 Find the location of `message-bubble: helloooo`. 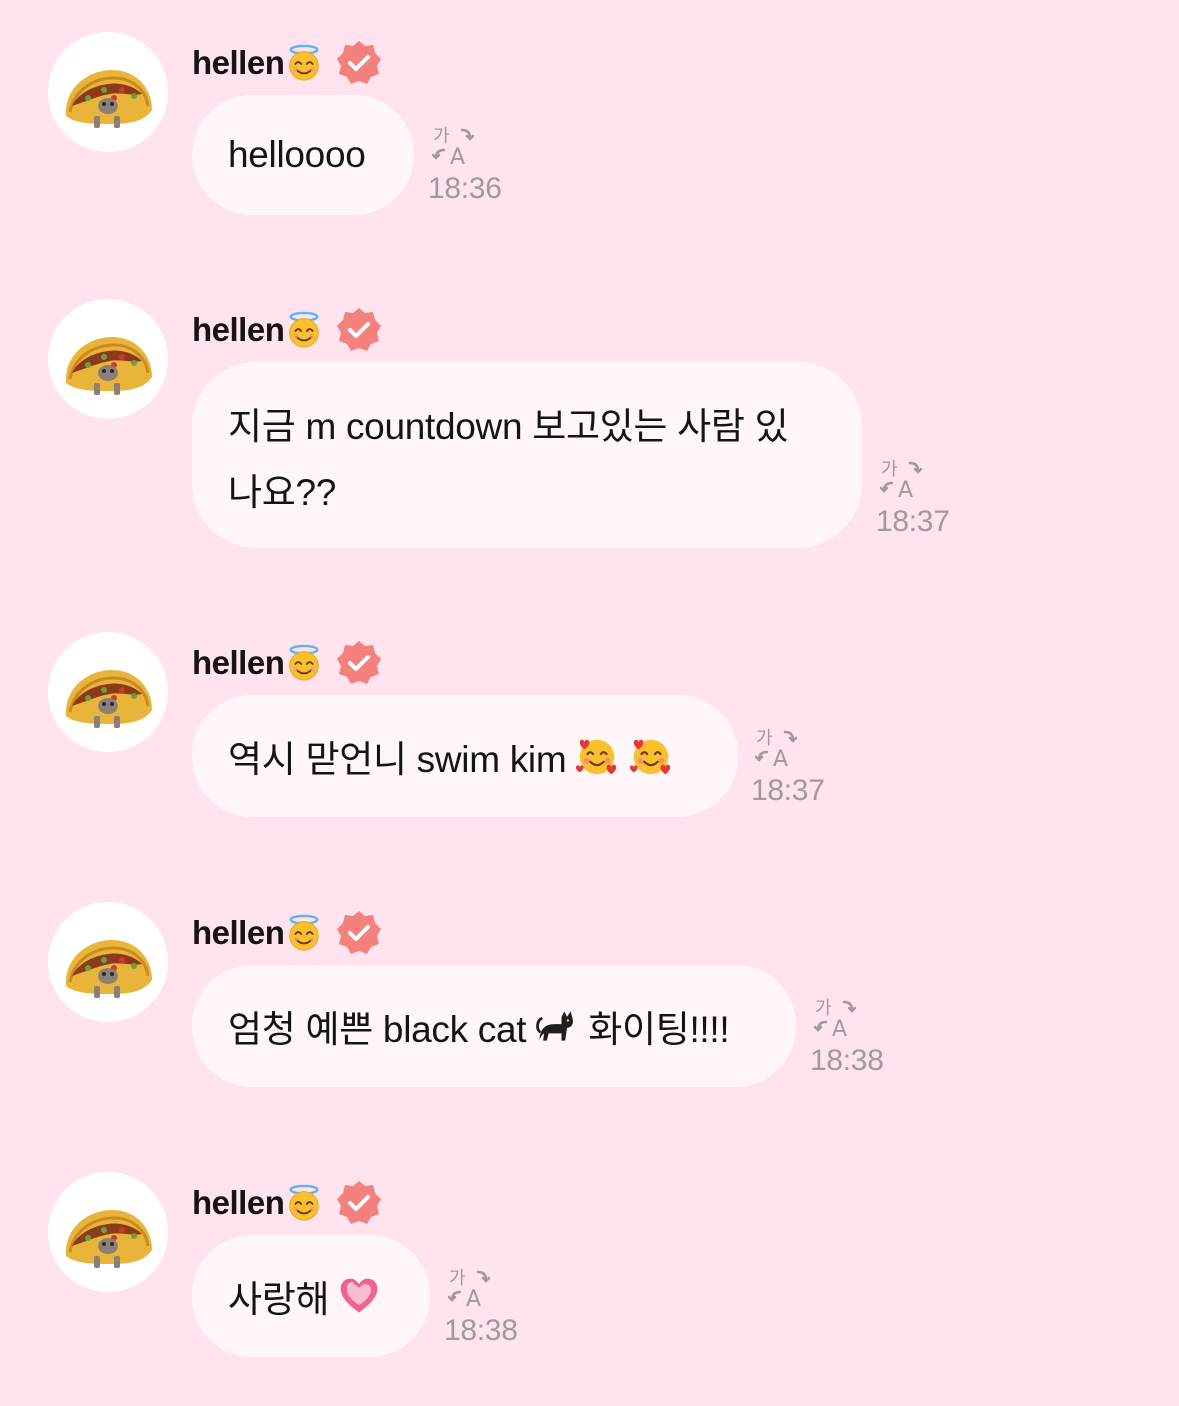

message-bubble: helloooo is located at coordinates (303, 155).